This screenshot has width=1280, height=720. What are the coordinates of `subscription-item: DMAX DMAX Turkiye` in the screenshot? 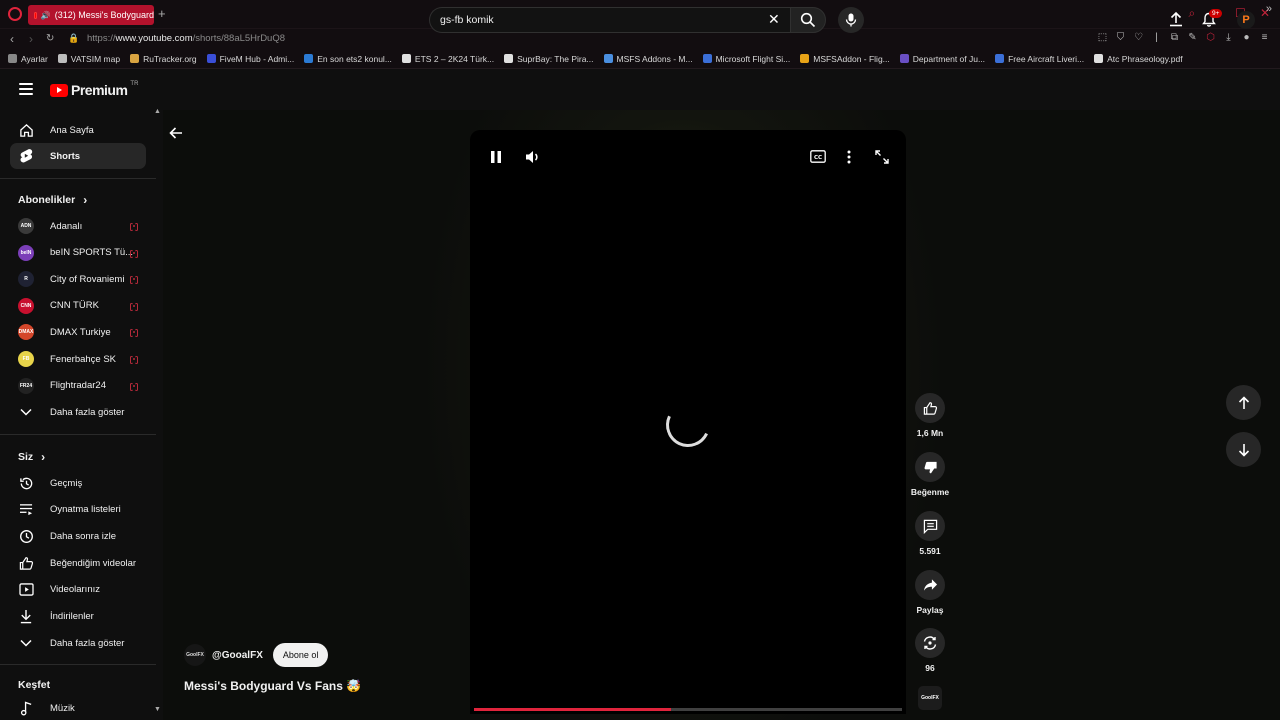 It's located at (78, 332).